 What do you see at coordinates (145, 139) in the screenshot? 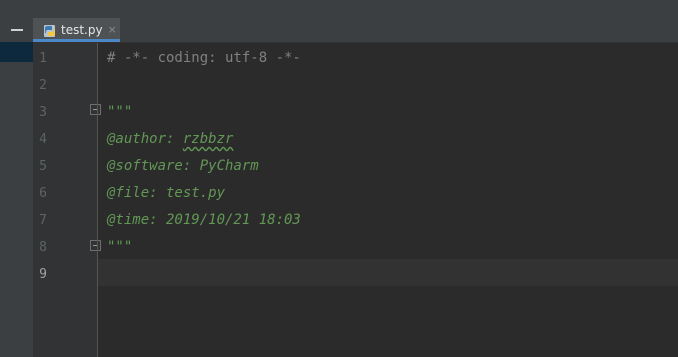
I see `docstring-text: @author:` at bounding box center [145, 139].